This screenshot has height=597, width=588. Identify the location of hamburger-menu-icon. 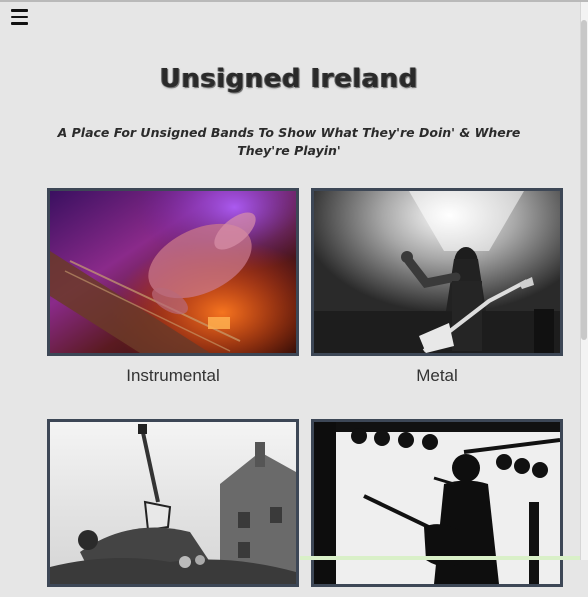
(19, 17).